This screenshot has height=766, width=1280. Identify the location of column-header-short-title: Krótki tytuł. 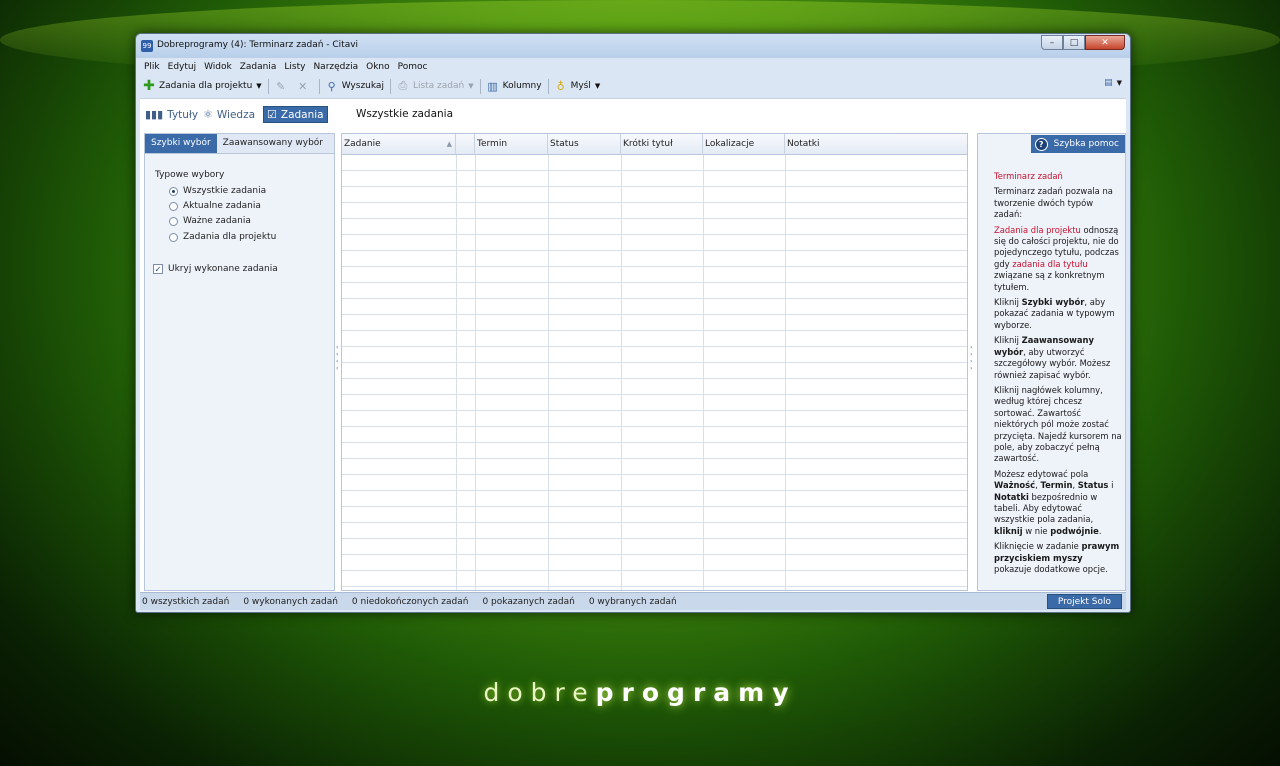
(662, 144).